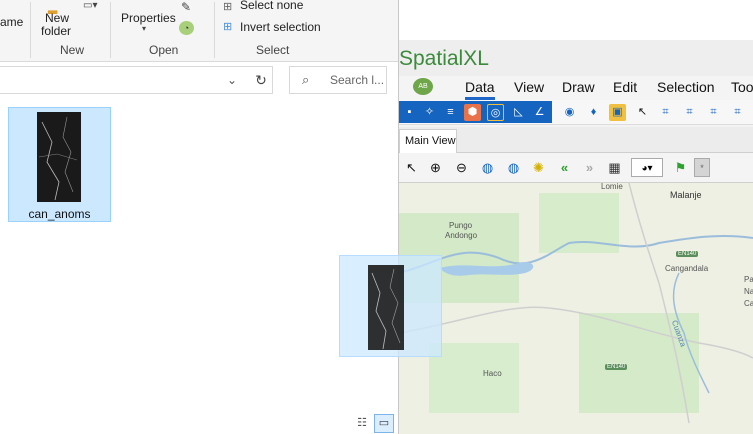 Image resolution: width=753 pixels, height=434 pixels. What do you see at coordinates (409, 112) in the screenshot?
I see `tool-a-icon: ▪` at bounding box center [409, 112].